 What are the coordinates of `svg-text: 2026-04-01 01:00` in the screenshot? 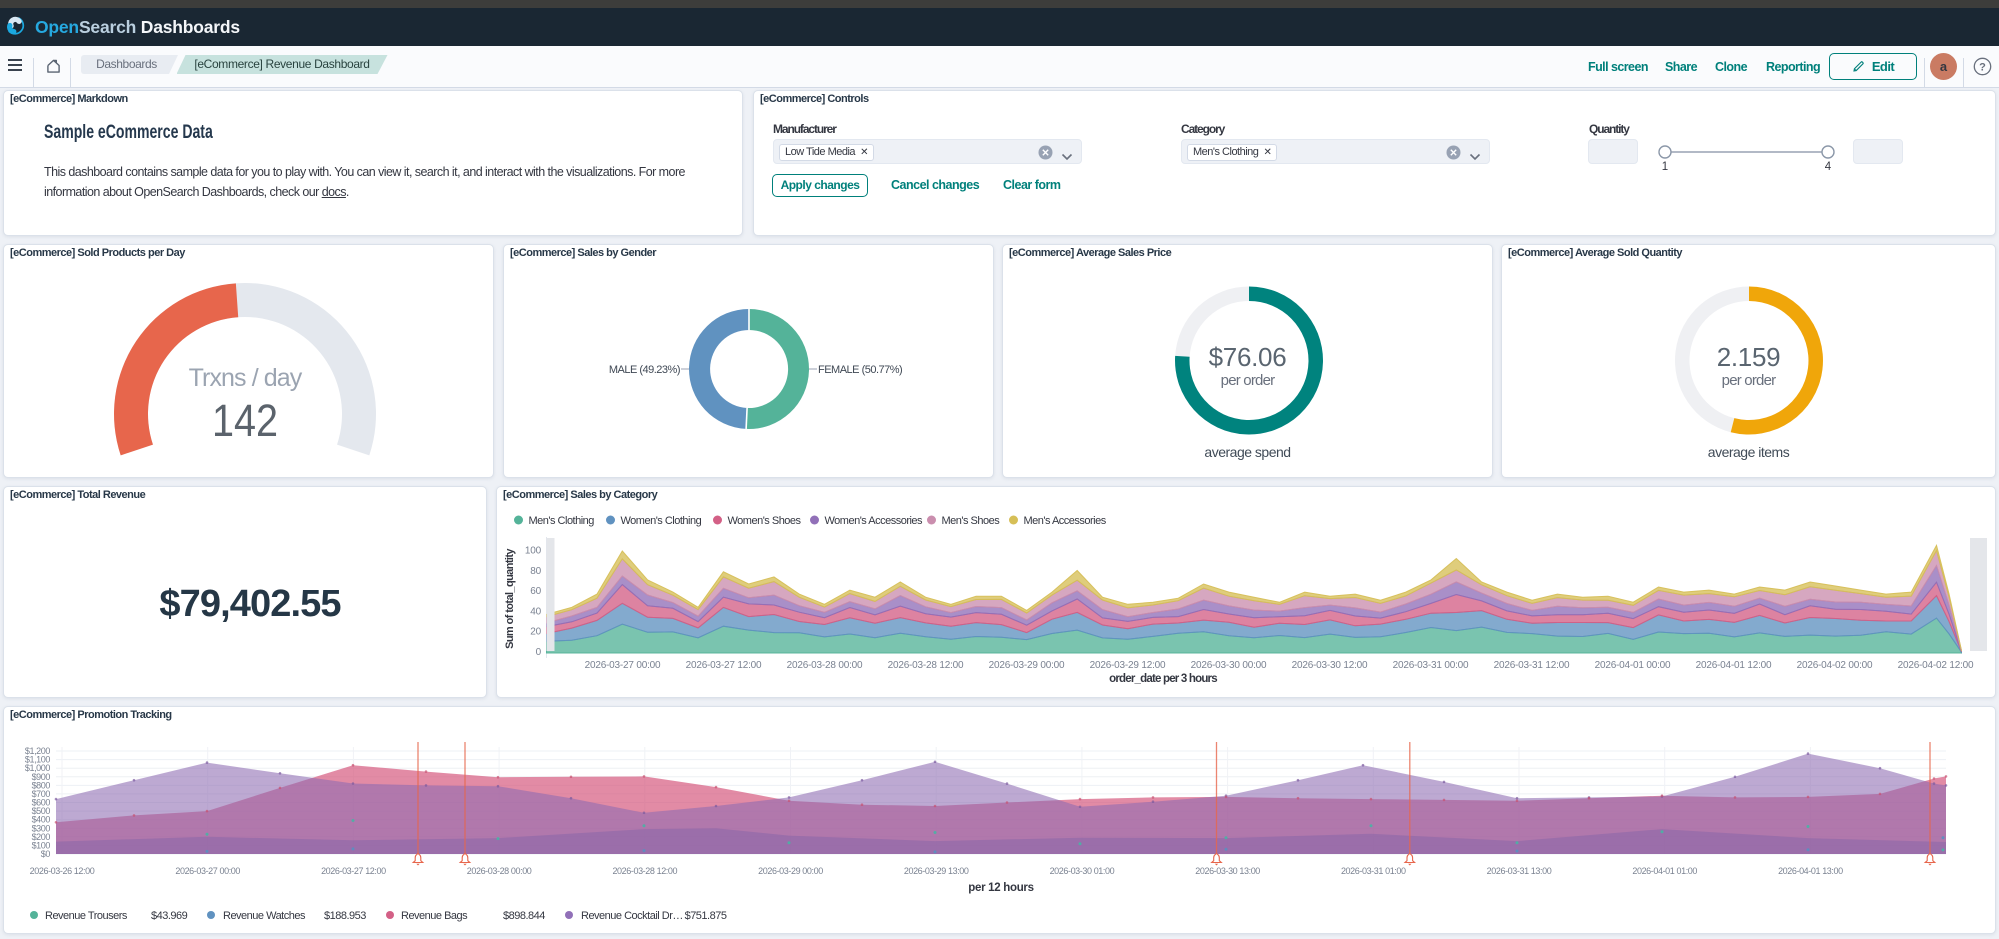 It's located at (1664, 871).